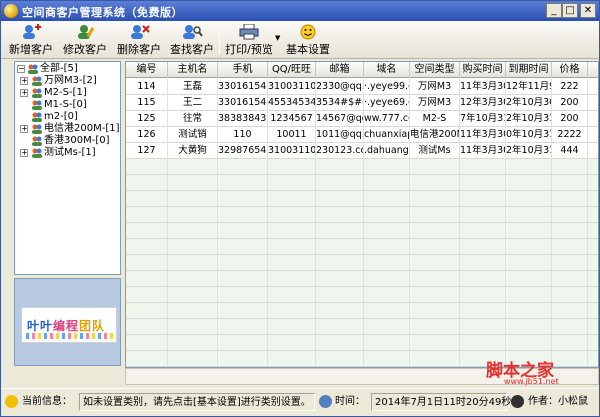 This screenshot has width=600, height=417. What do you see at coordinates (340, 135) in the screenshot?
I see `cell-email: 1011@qq.co` at bounding box center [340, 135].